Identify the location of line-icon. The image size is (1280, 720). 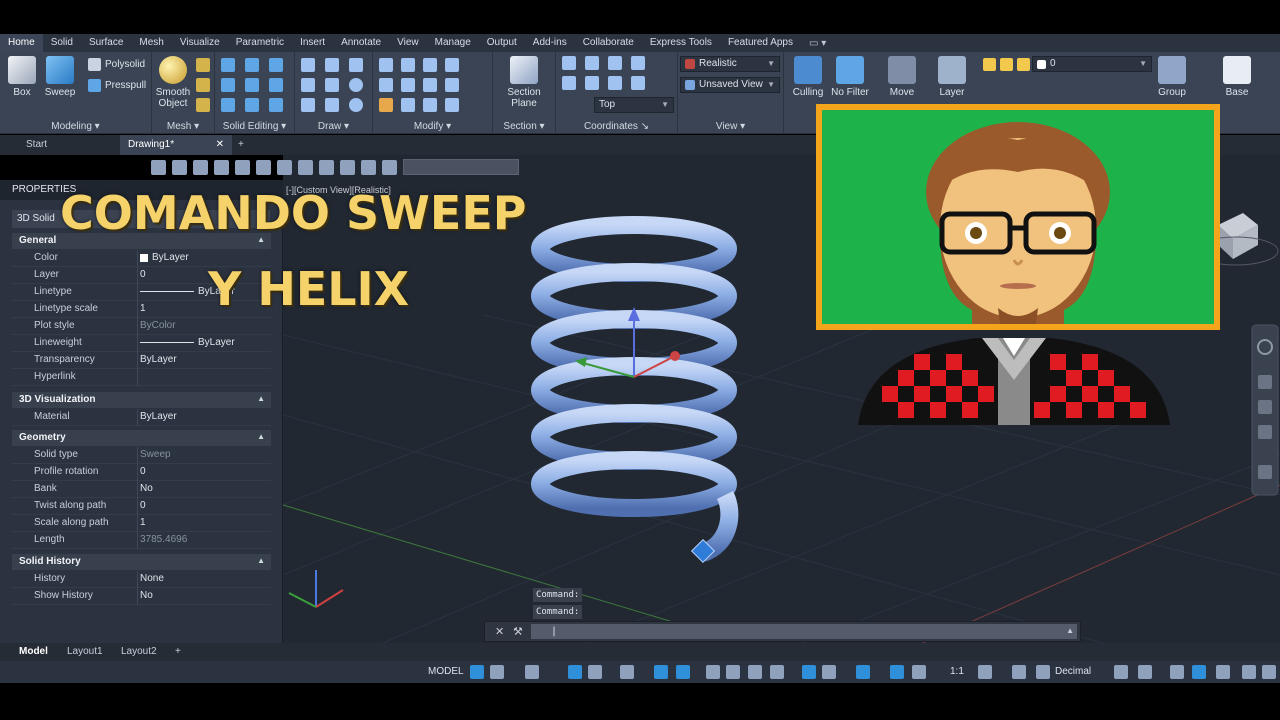
(332, 65).